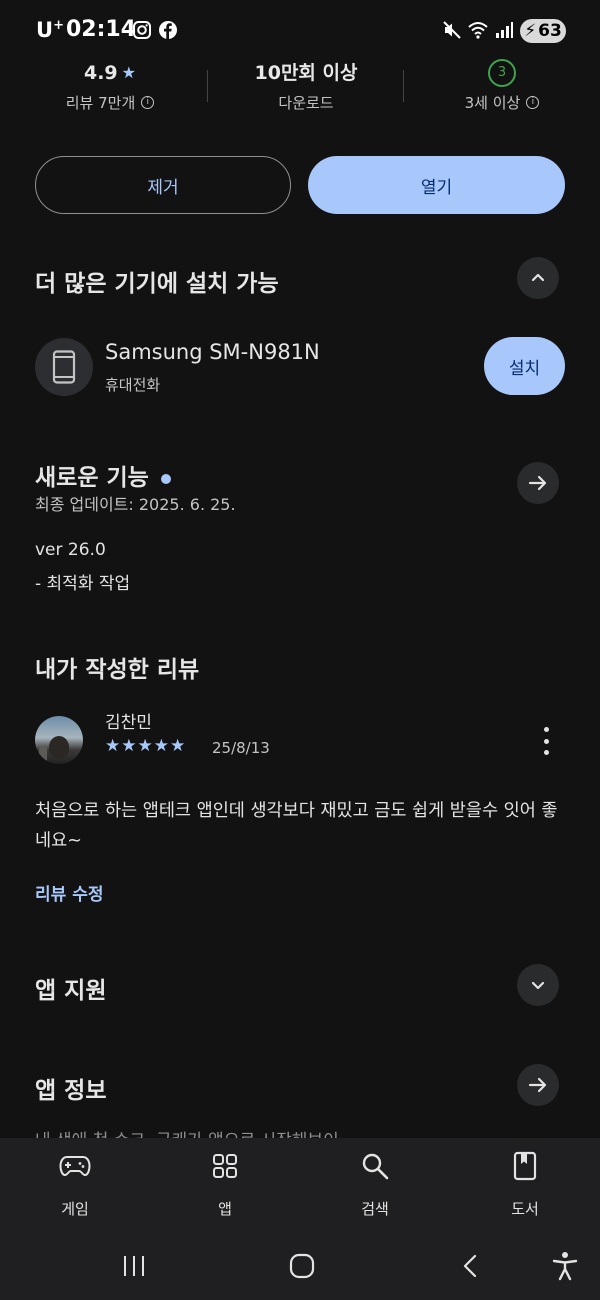  I want to click on facebook-icon, so click(168, 30).